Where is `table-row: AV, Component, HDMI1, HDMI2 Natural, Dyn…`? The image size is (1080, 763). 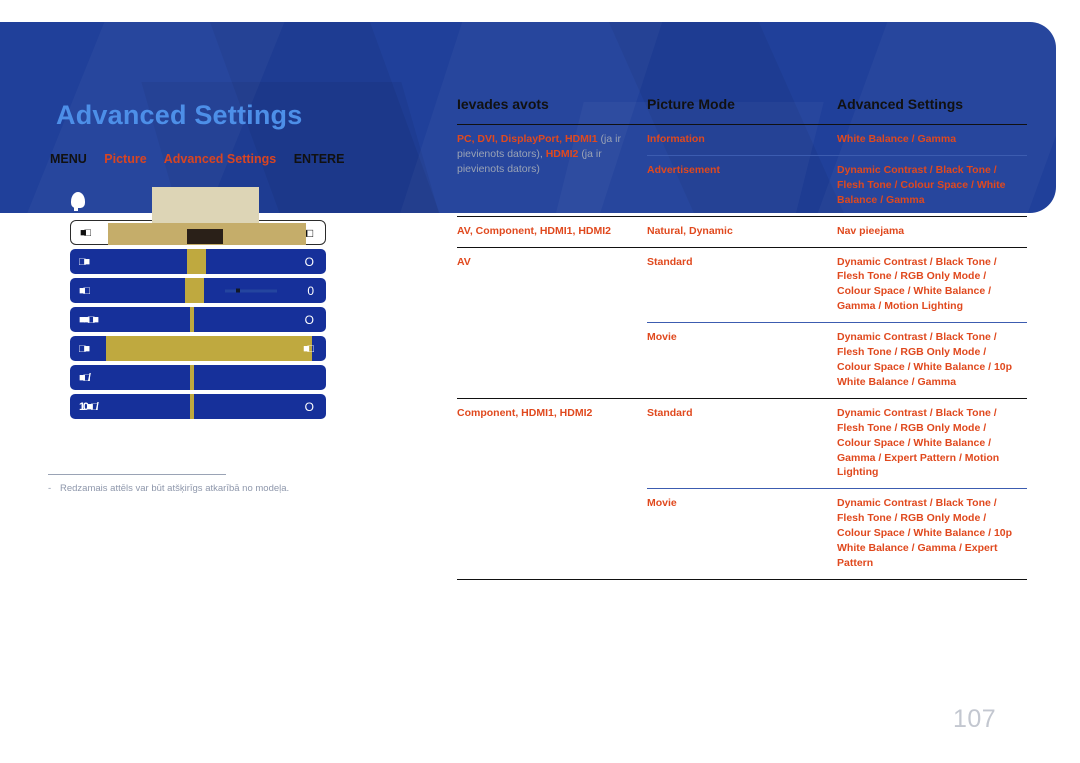
table-row: AV, Component, HDMI1, HDMI2 Natural, Dyn… is located at coordinates (742, 231).